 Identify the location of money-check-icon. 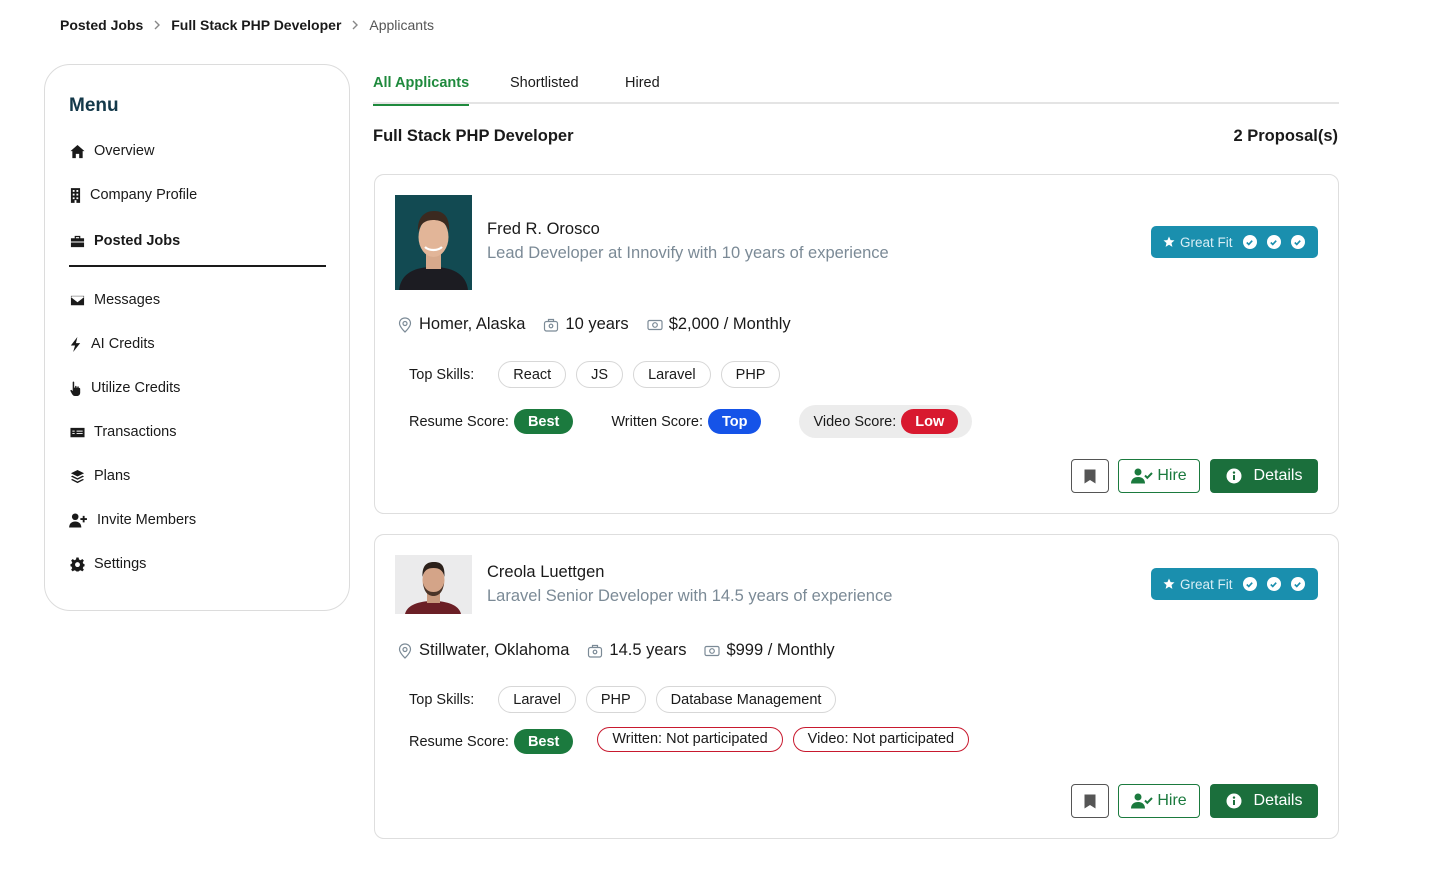
(77, 432).